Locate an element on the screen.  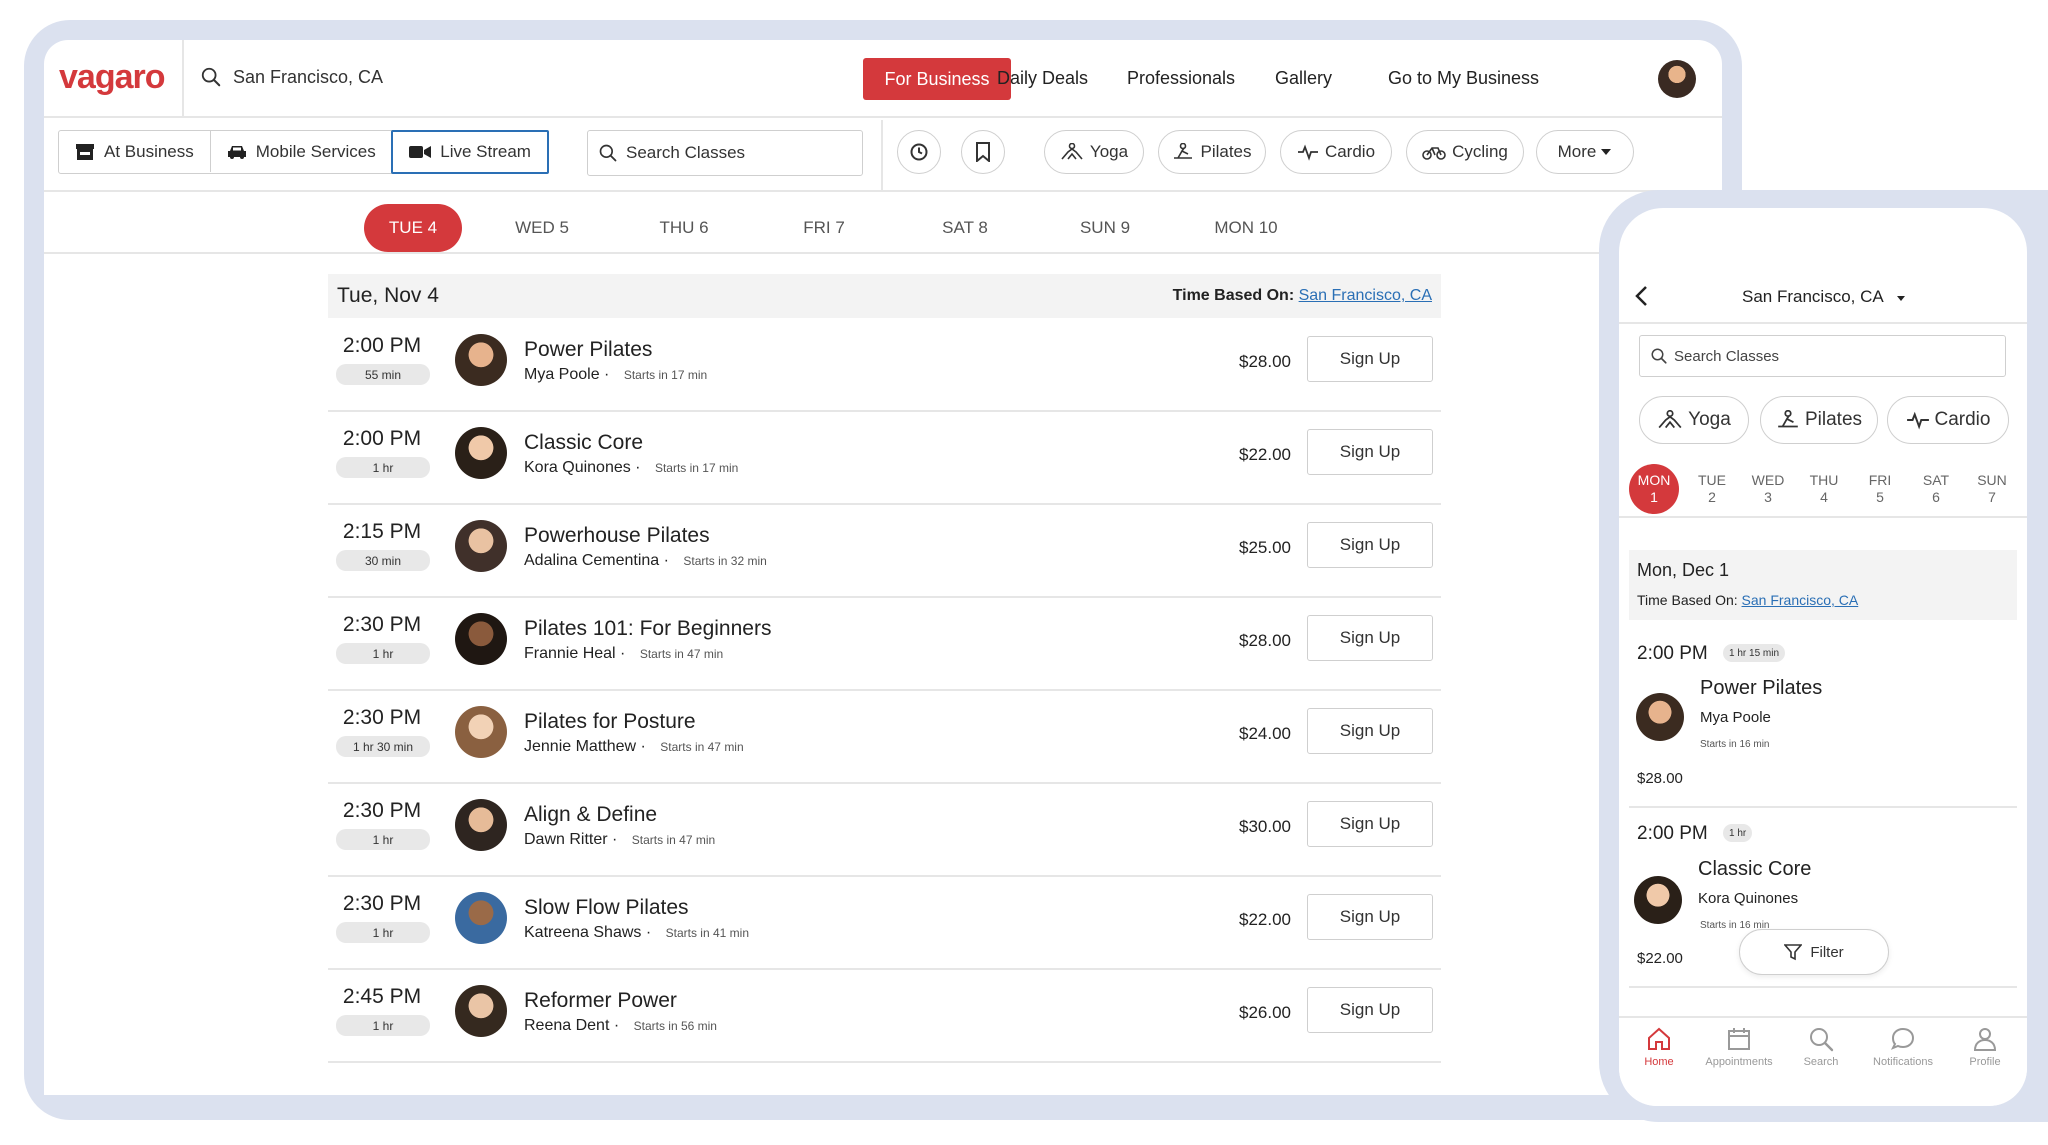
tab-appointments: Appointments is located at coordinates (1739, 1047).